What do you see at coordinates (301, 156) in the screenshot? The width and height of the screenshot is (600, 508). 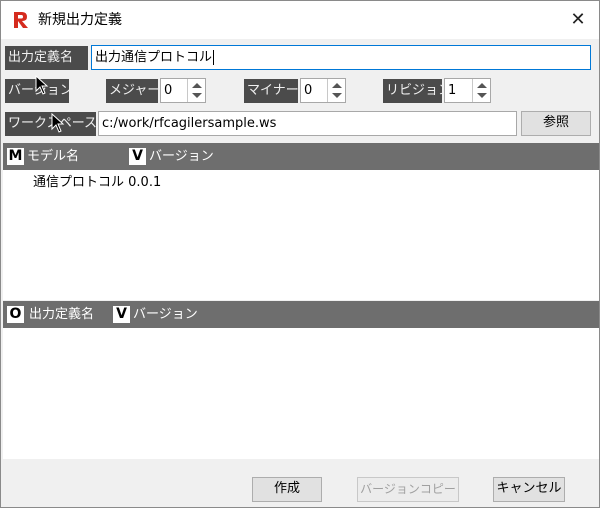 I see `model-grid-header: M モデル名 V バージョン` at bounding box center [301, 156].